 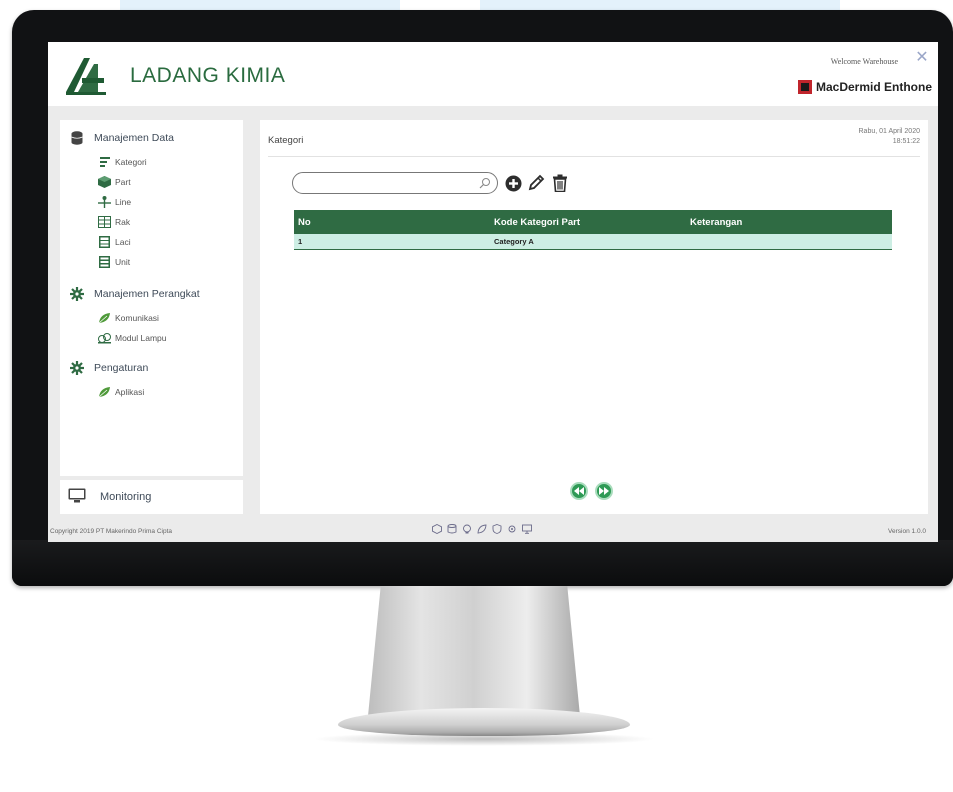 What do you see at coordinates (77, 497) in the screenshot?
I see `monitor-icon` at bounding box center [77, 497].